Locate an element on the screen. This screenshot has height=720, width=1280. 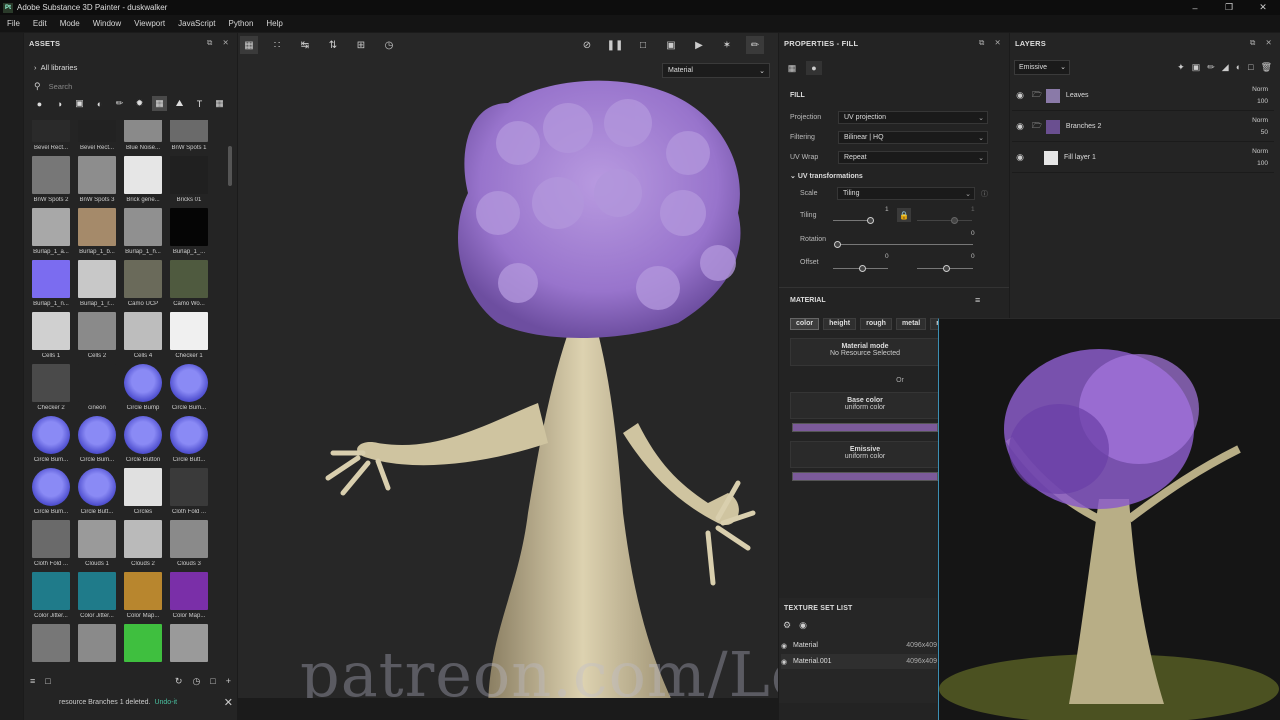
uv-transformations-toggle: ⌄ UV transformations is located at coordinates (826, 176).